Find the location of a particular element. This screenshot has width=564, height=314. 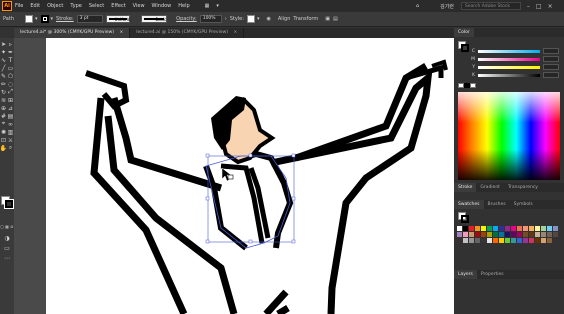

line-tool-icon: ╱ is located at coordinates (3, 68).